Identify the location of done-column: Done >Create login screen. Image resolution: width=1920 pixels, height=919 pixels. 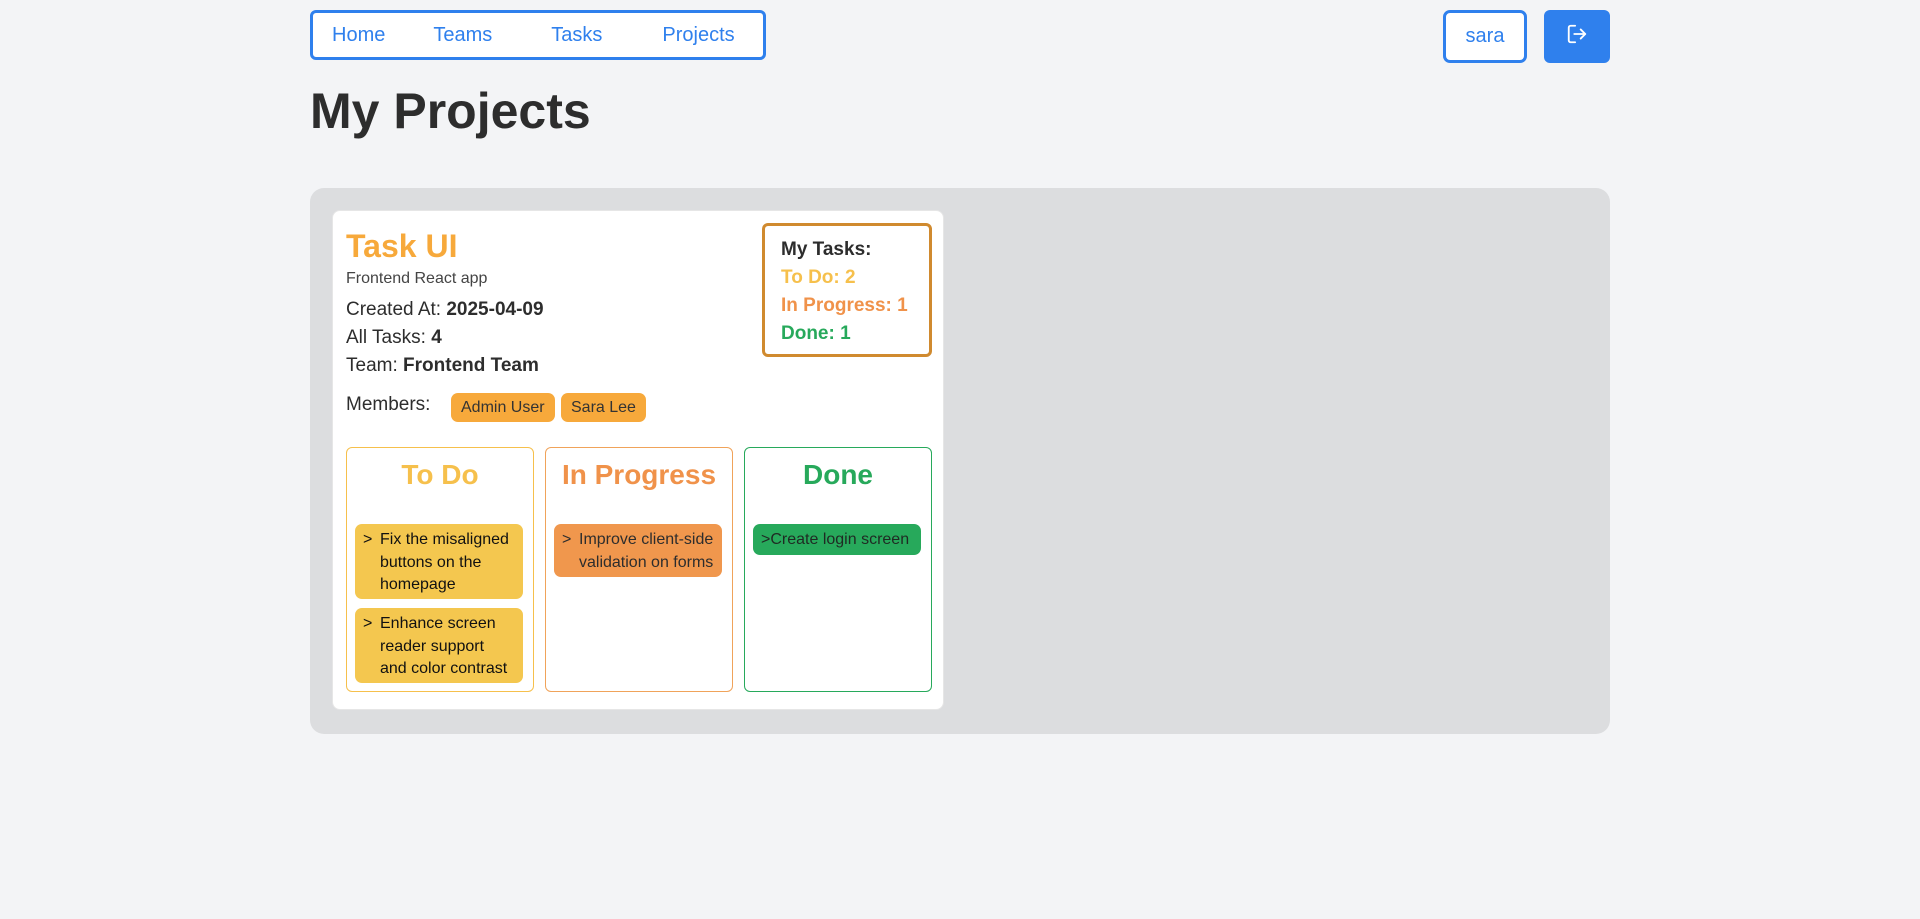
(838, 569).